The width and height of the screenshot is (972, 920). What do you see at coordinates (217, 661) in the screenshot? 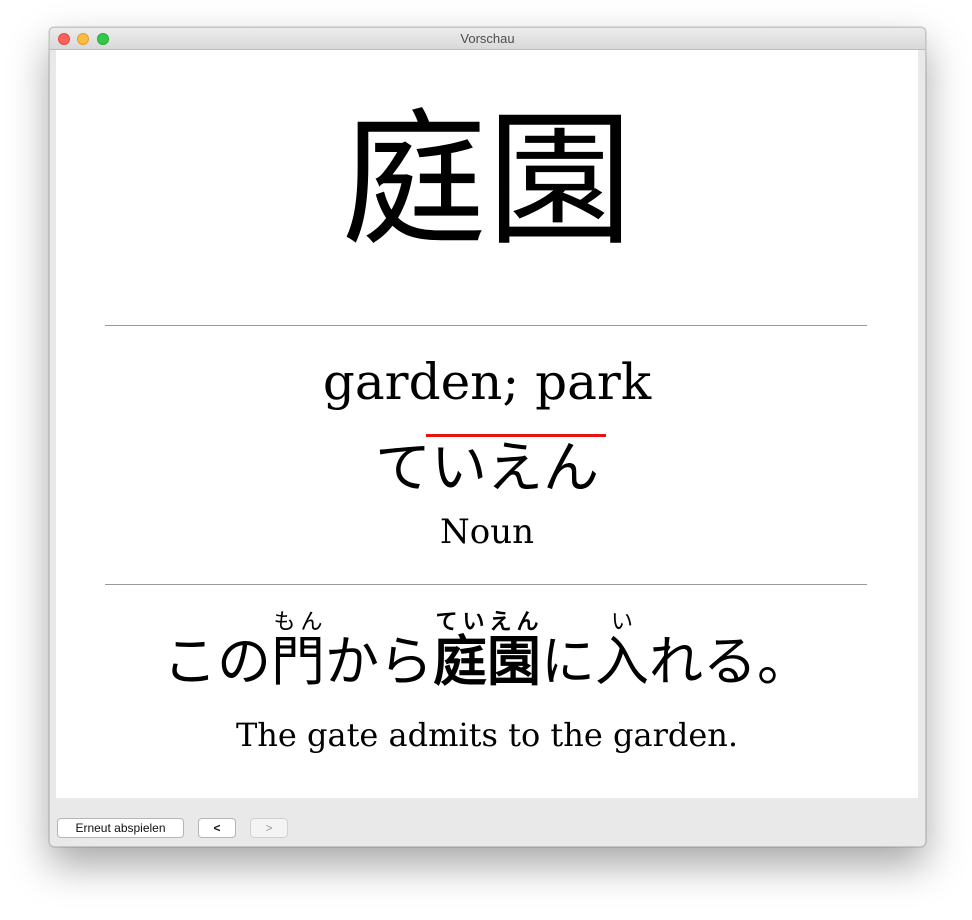
I see `example-text-pre: この` at bounding box center [217, 661].